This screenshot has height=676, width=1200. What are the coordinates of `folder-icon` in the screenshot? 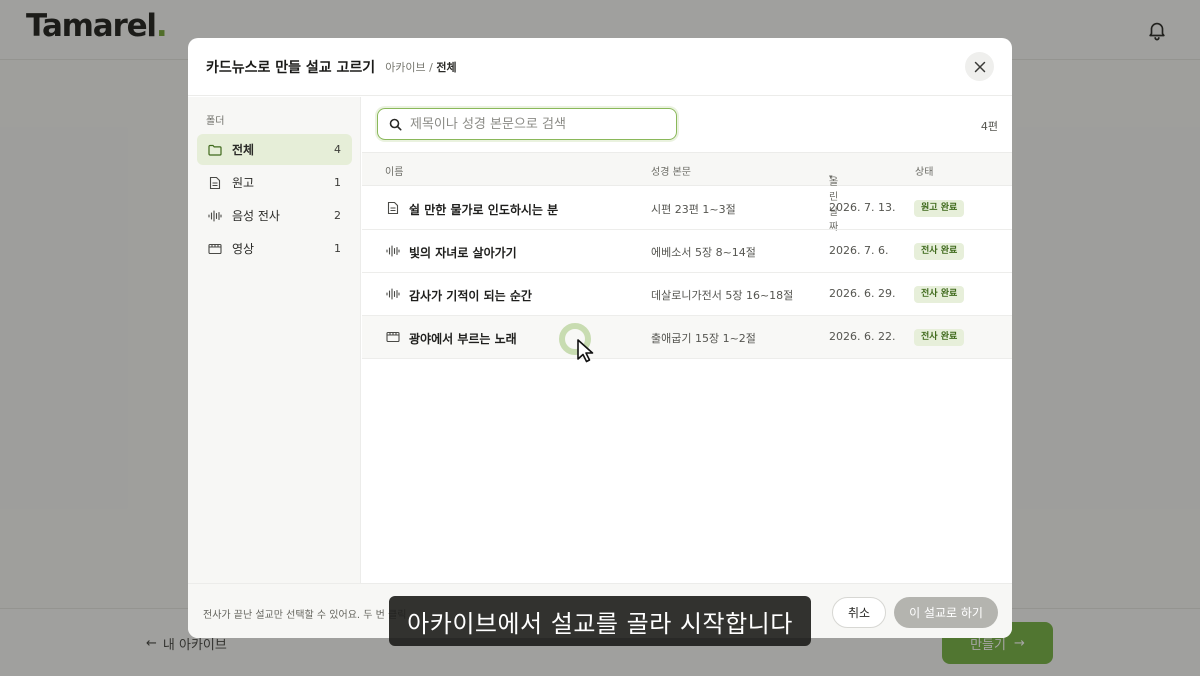 It's located at (215, 150).